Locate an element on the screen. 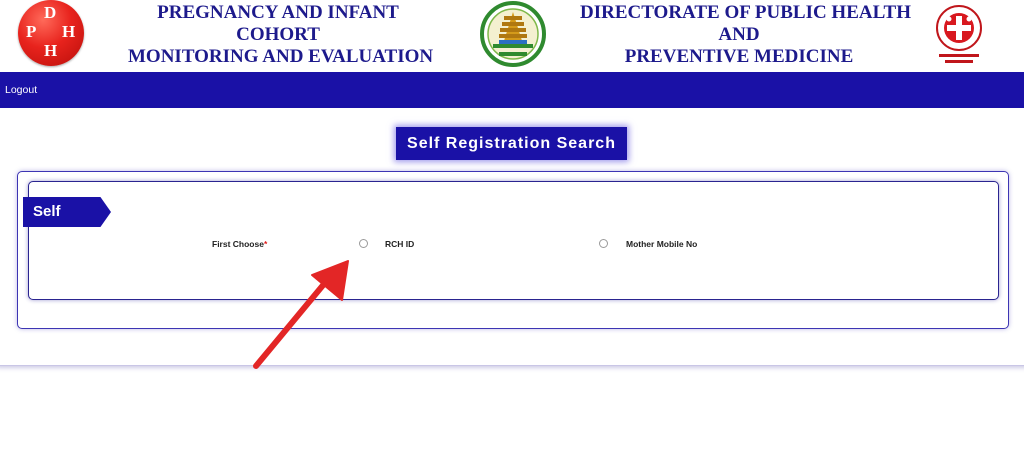  directorate-title-line-1: DIRECTORATE OF PUBLIC HEALTH is located at coordinates (745, 12).